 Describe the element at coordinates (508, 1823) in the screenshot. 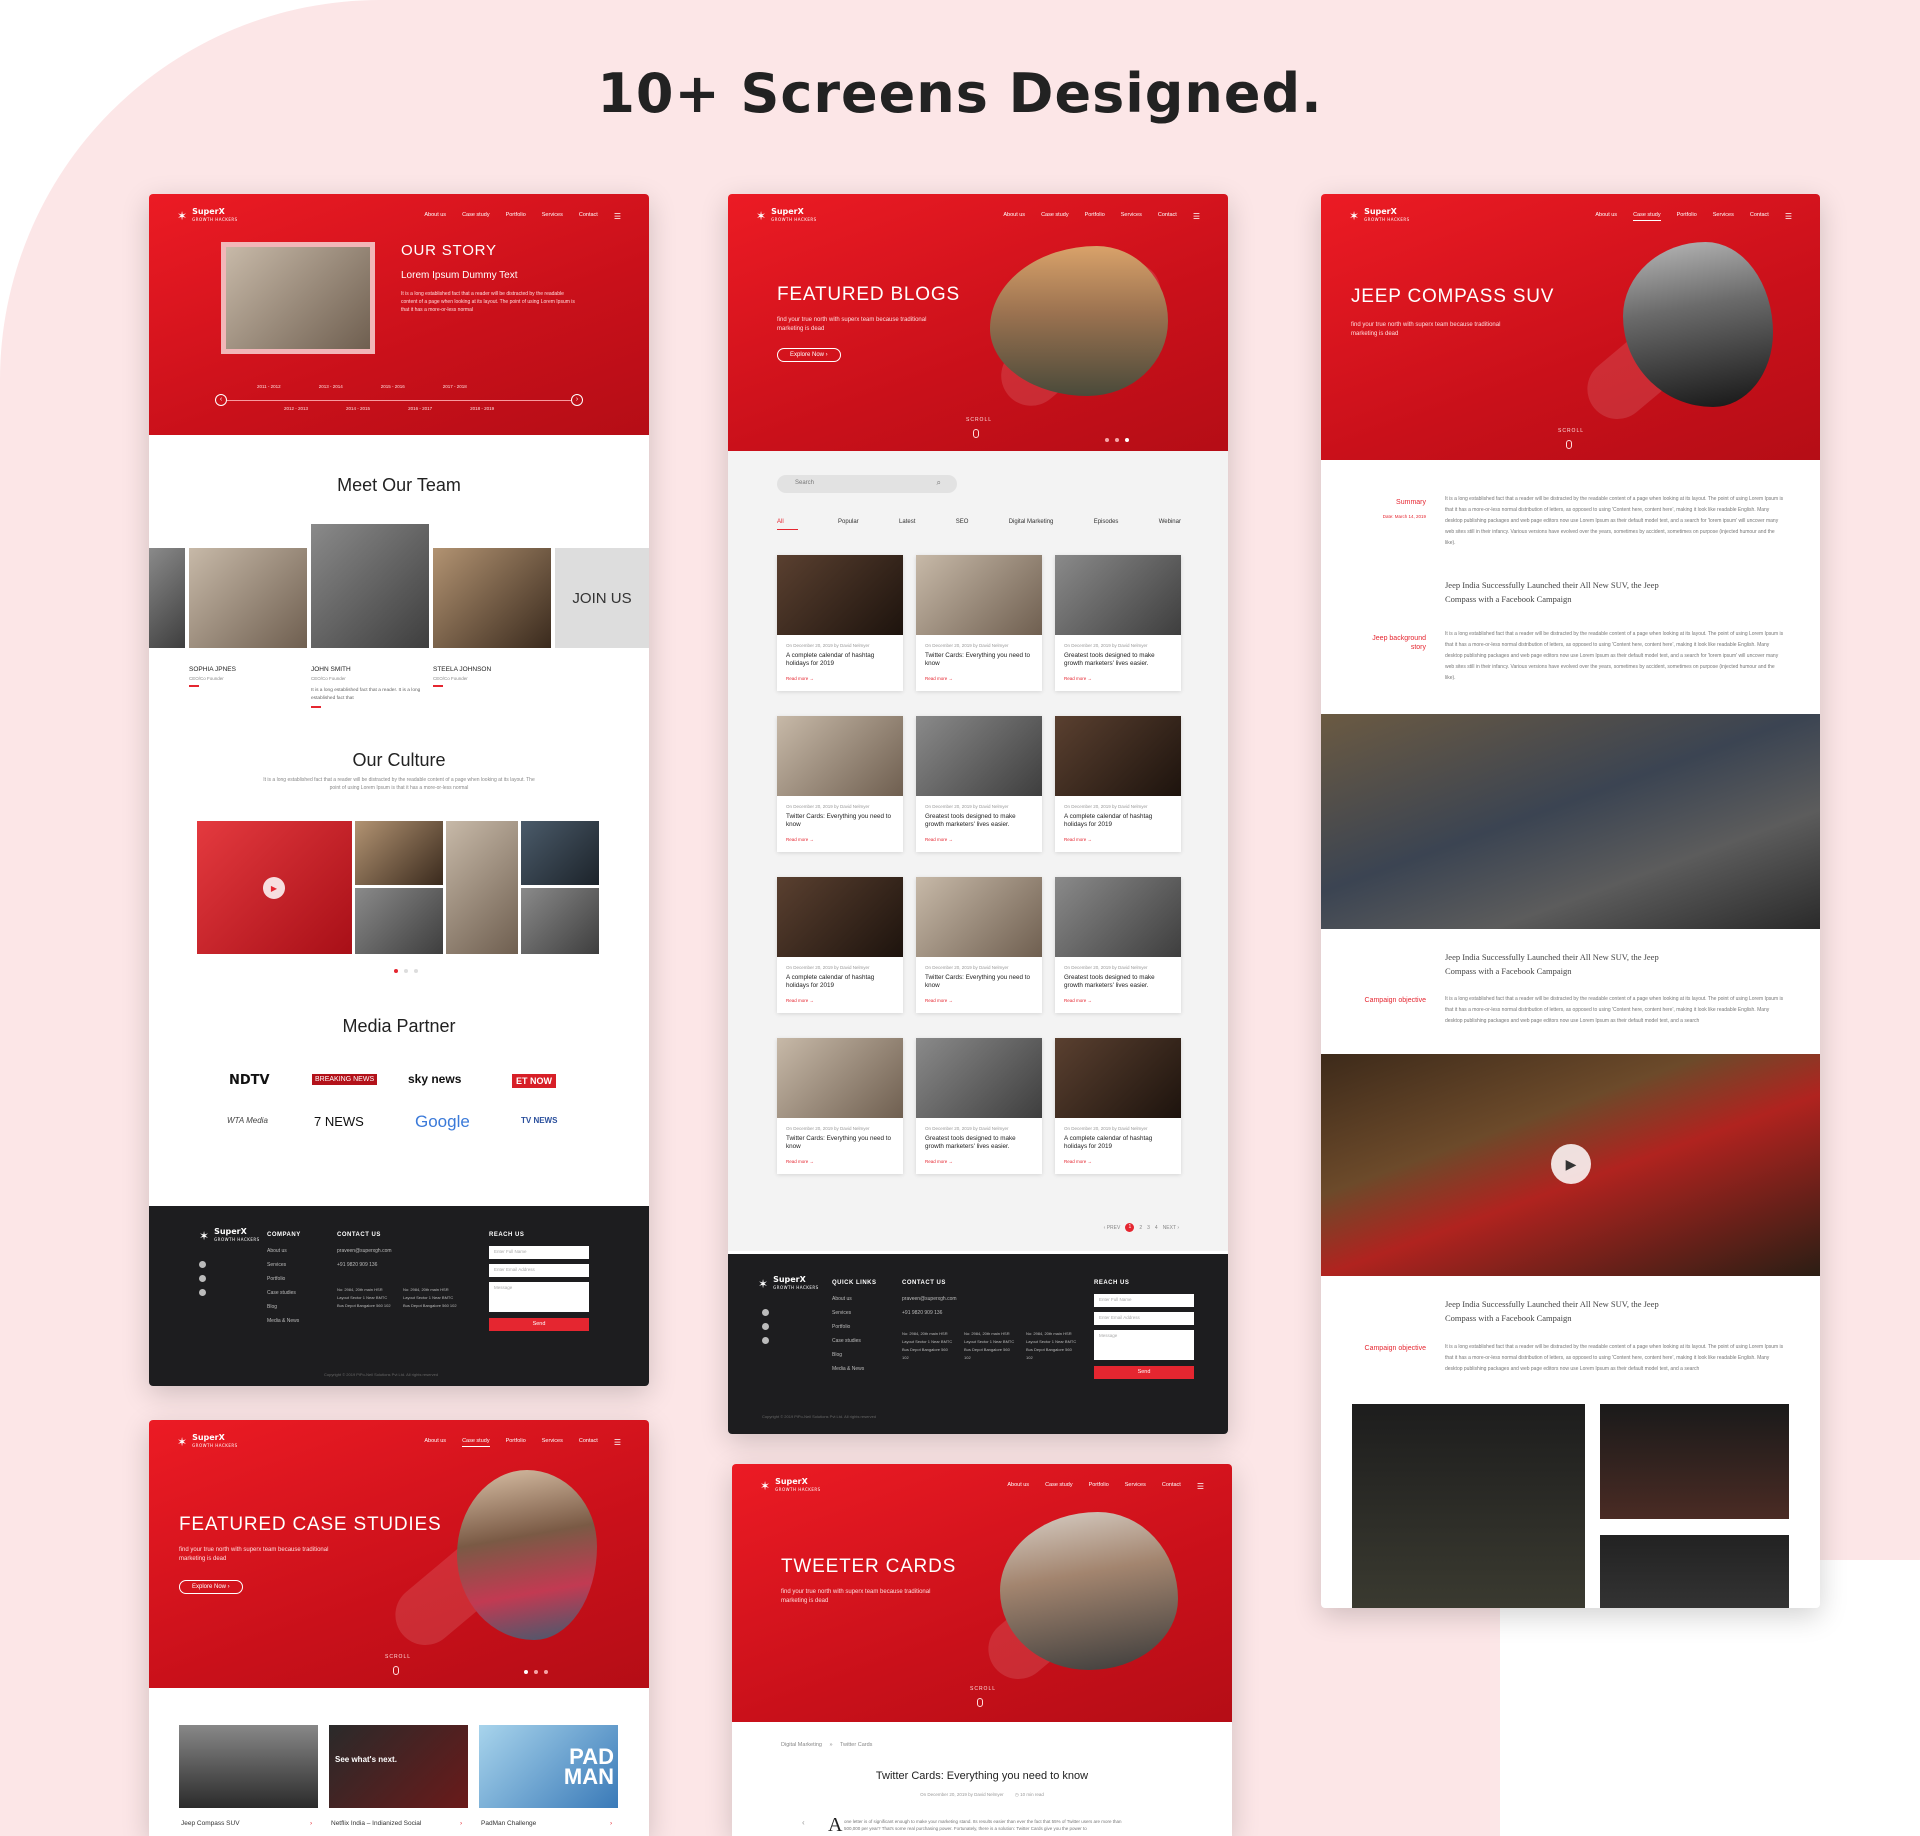

I see `case-title: PadMan Challenge` at that location.